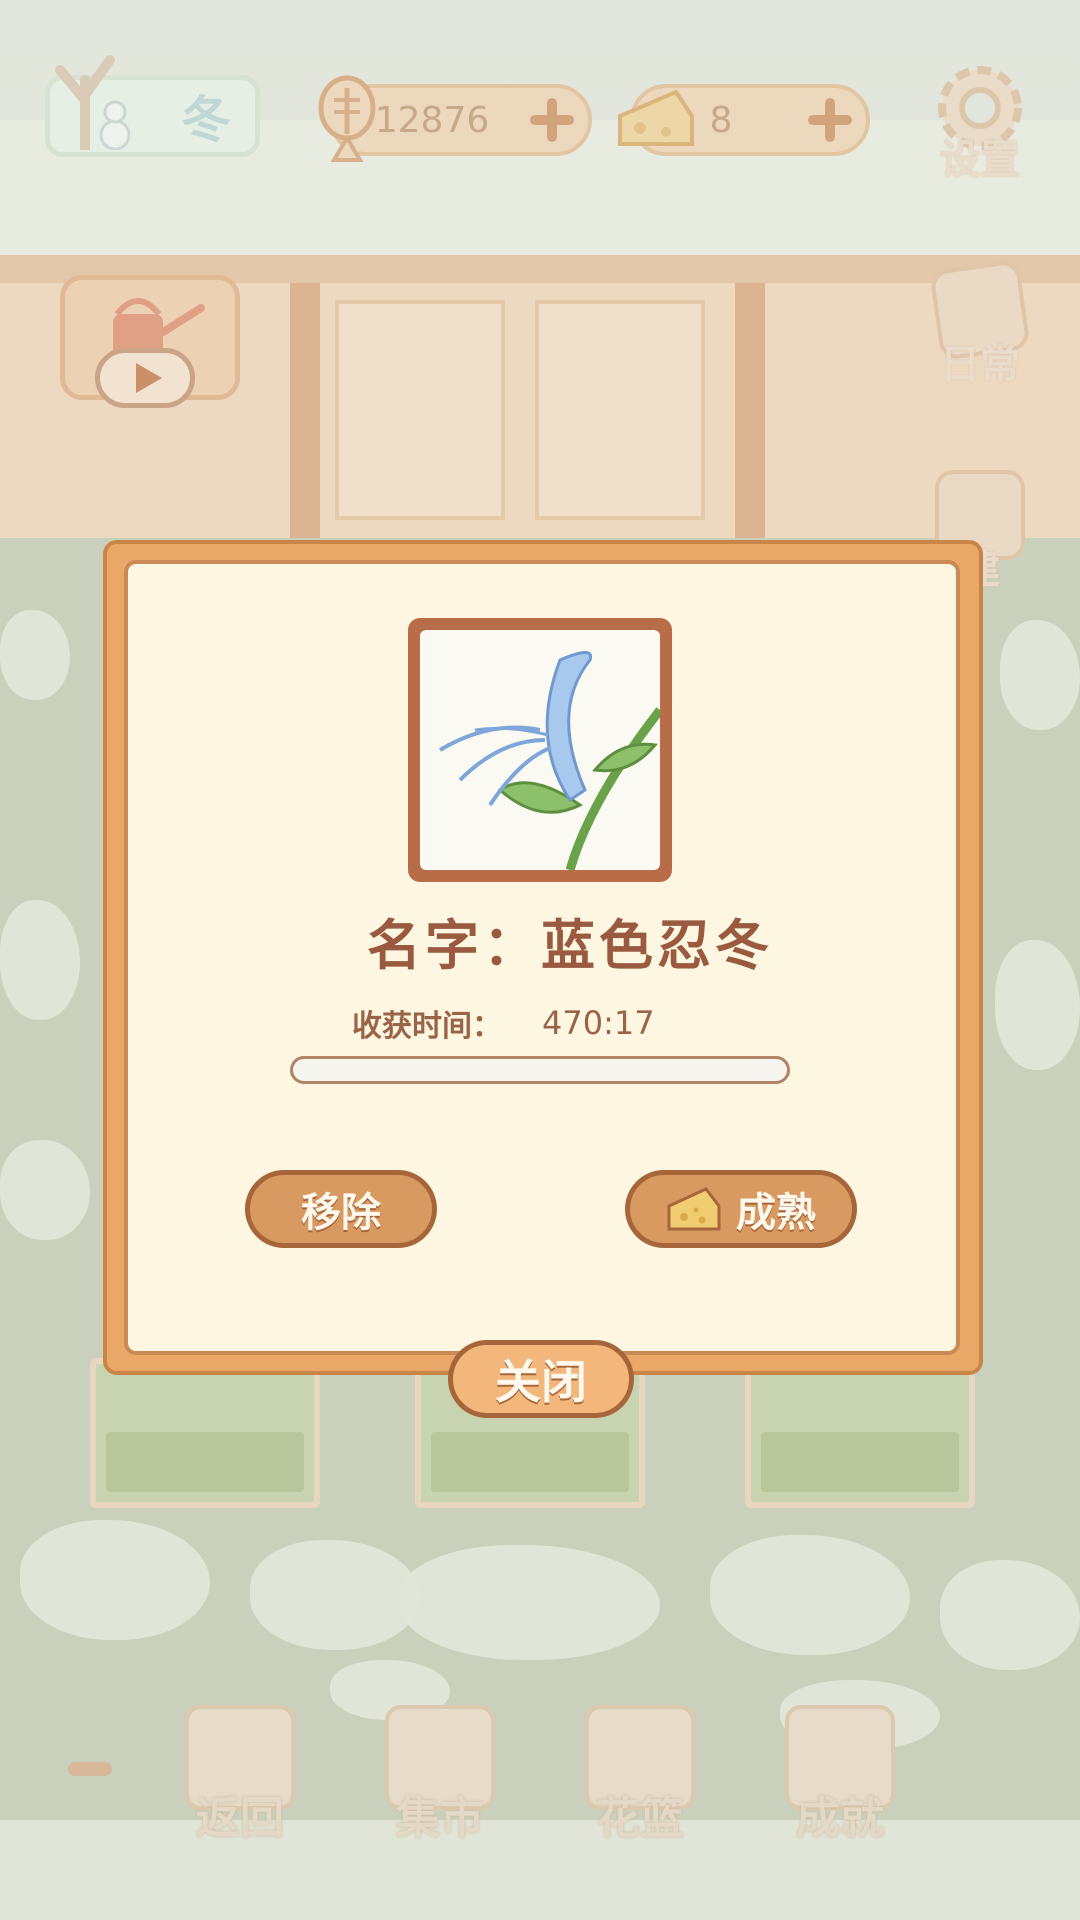  Describe the element at coordinates (744, 120) in the screenshot. I see `cheese-currency: 8` at that location.